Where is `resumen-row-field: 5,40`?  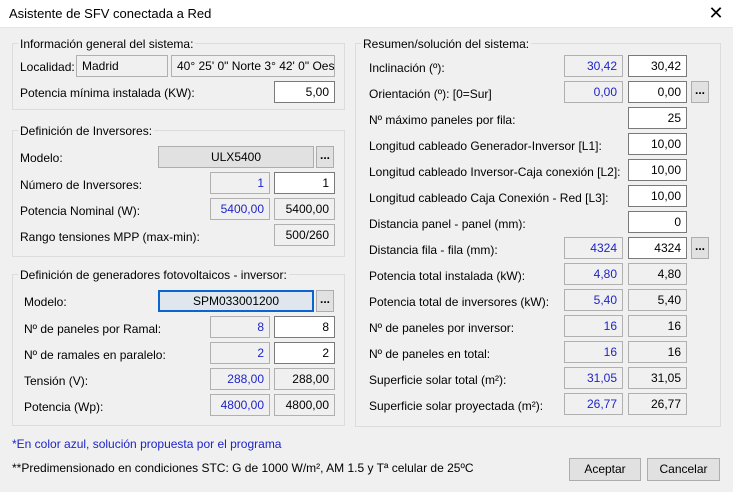
resumen-row-field: 5,40 is located at coordinates (657, 300).